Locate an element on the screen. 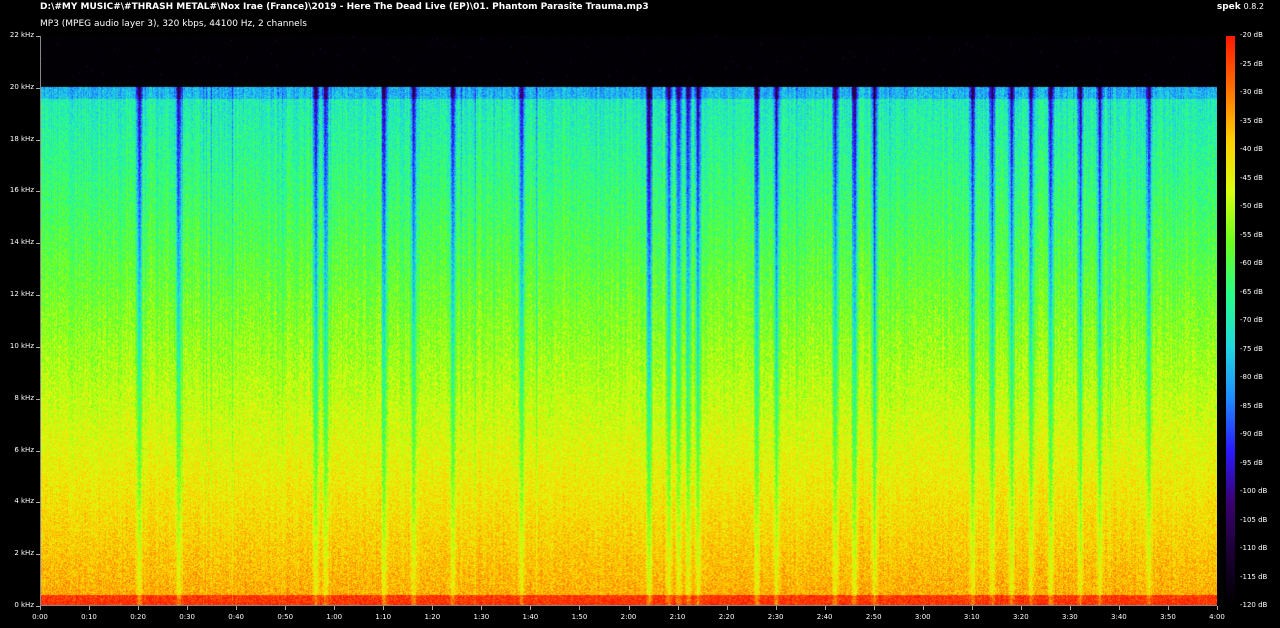 The width and height of the screenshot is (1280, 628). db-tick-label: -75 dB is located at coordinates (1251, 348).